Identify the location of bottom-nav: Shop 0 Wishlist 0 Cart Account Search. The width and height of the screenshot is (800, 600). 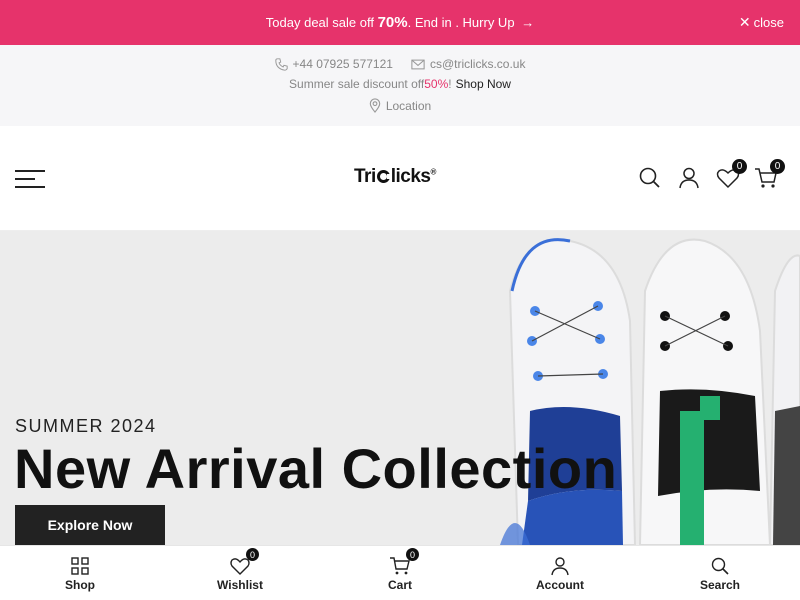
(400, 572).